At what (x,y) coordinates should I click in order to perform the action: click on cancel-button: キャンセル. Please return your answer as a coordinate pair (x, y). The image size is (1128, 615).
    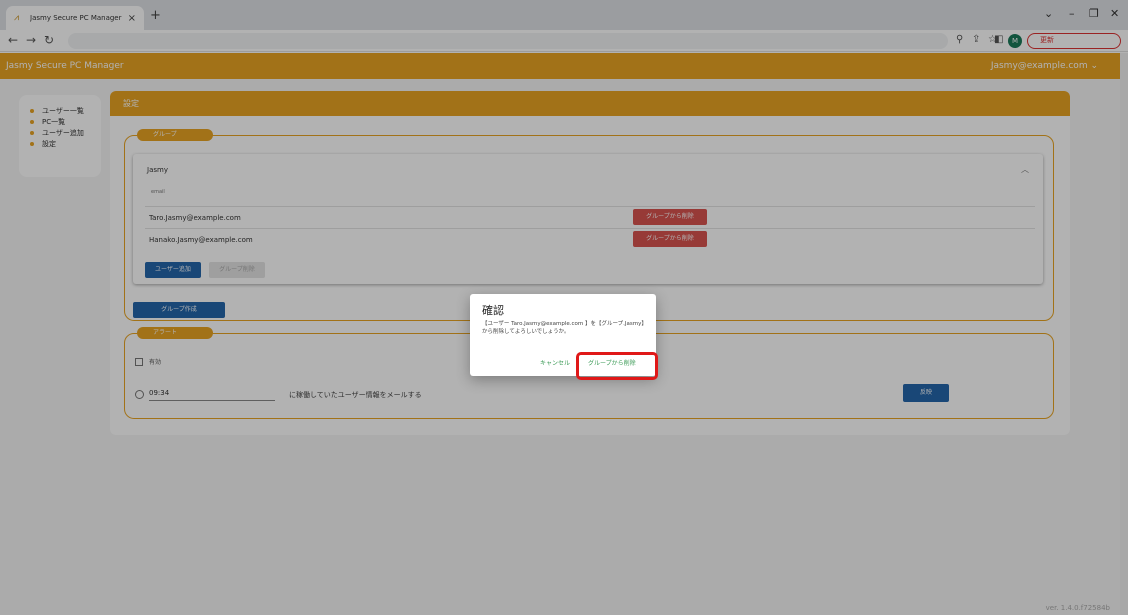
    Looking at the image, I should click on (555, 362).